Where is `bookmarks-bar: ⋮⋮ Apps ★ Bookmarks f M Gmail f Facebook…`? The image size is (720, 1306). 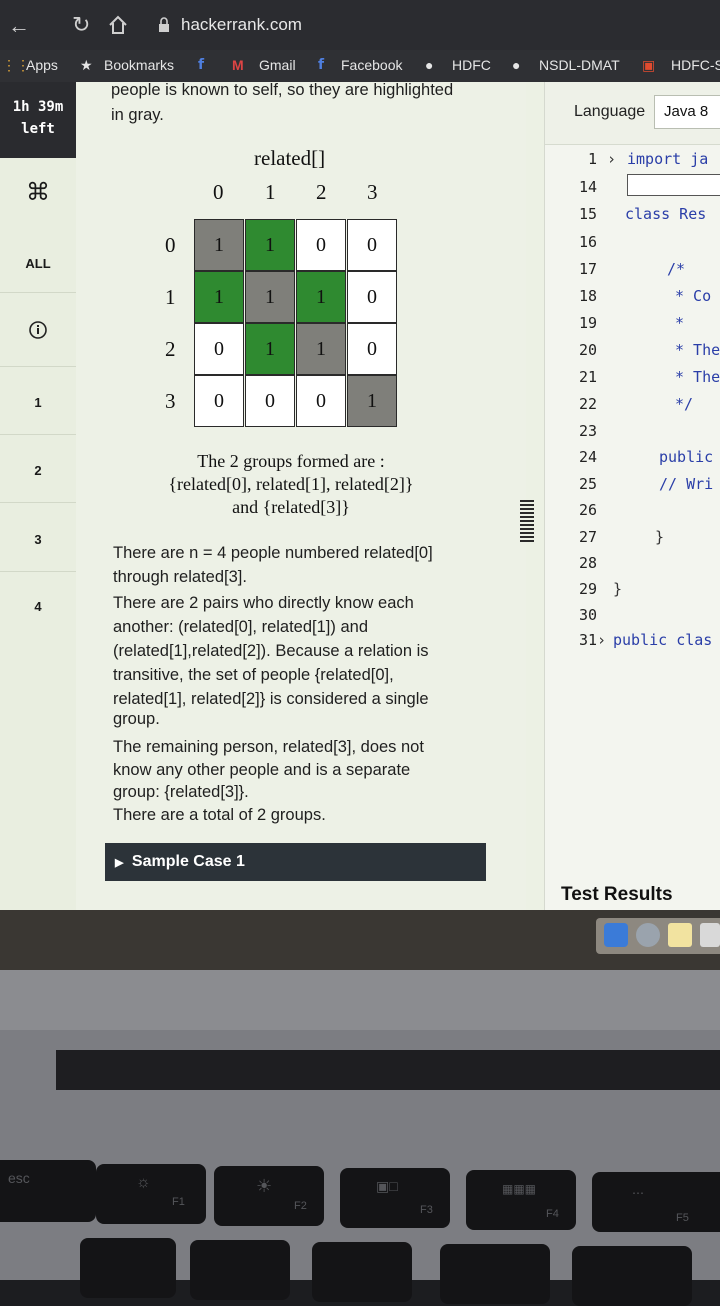 bookmarks-bar: ⋮⋮ Apps ★ Bookmarks f M Gmail f Facebook… is located at coordinates (360, 66).